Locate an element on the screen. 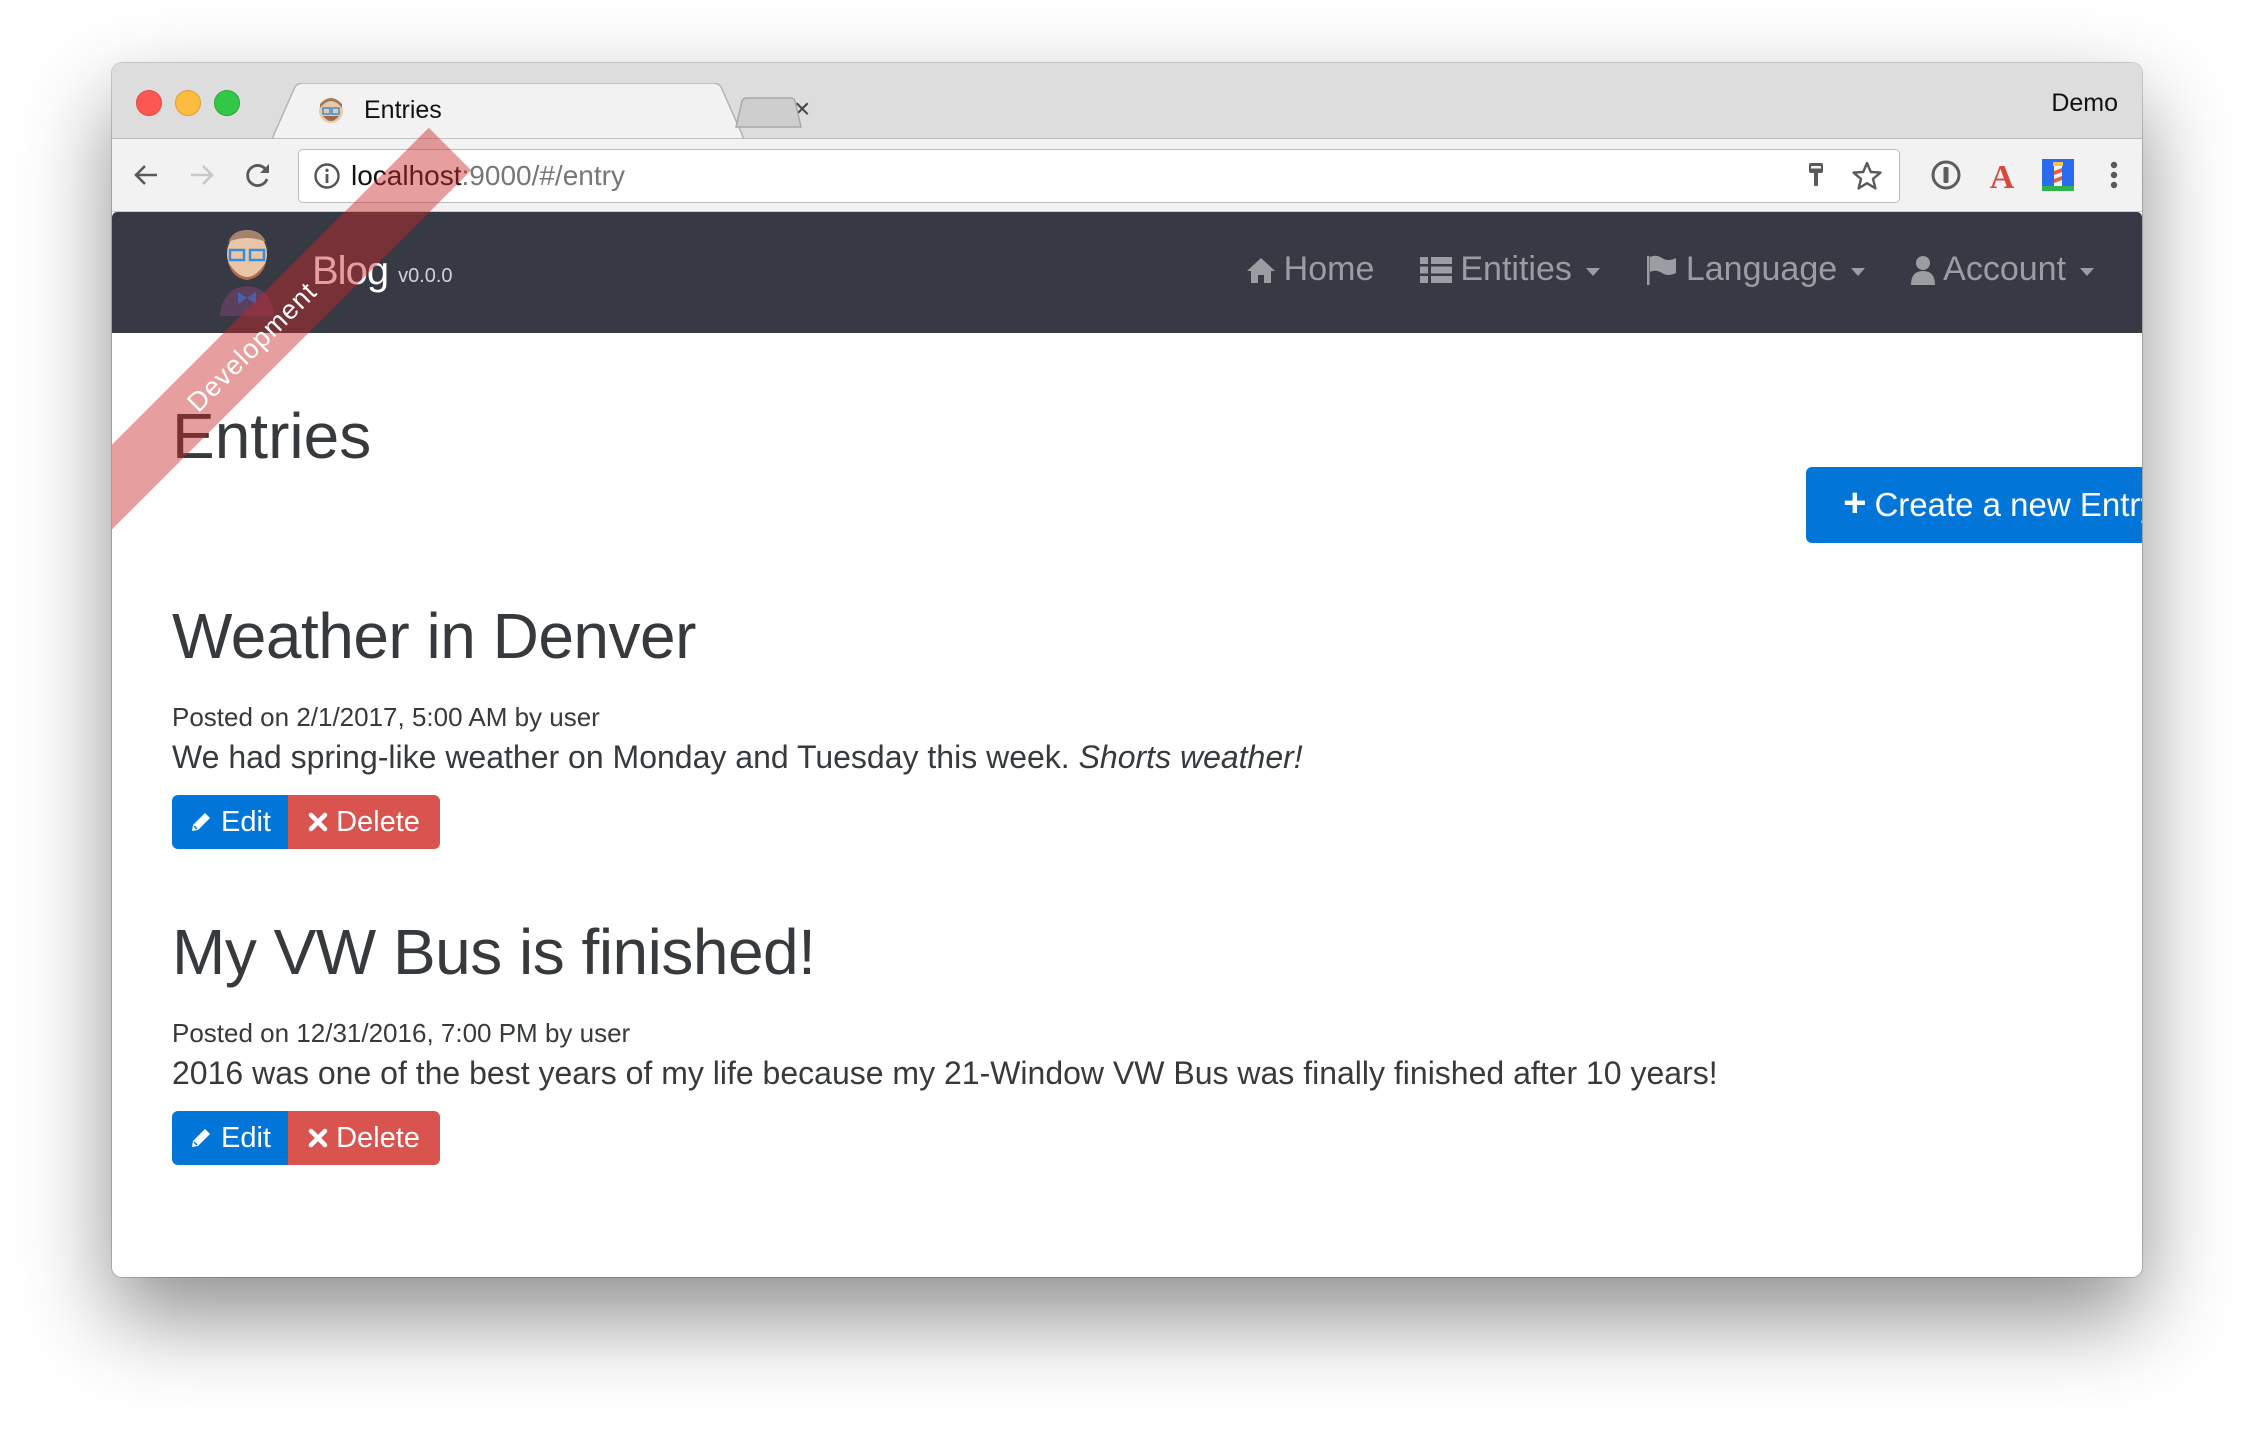 The image size is (2254, 1438). svg-text: A is located at coordinates (2002, 175).